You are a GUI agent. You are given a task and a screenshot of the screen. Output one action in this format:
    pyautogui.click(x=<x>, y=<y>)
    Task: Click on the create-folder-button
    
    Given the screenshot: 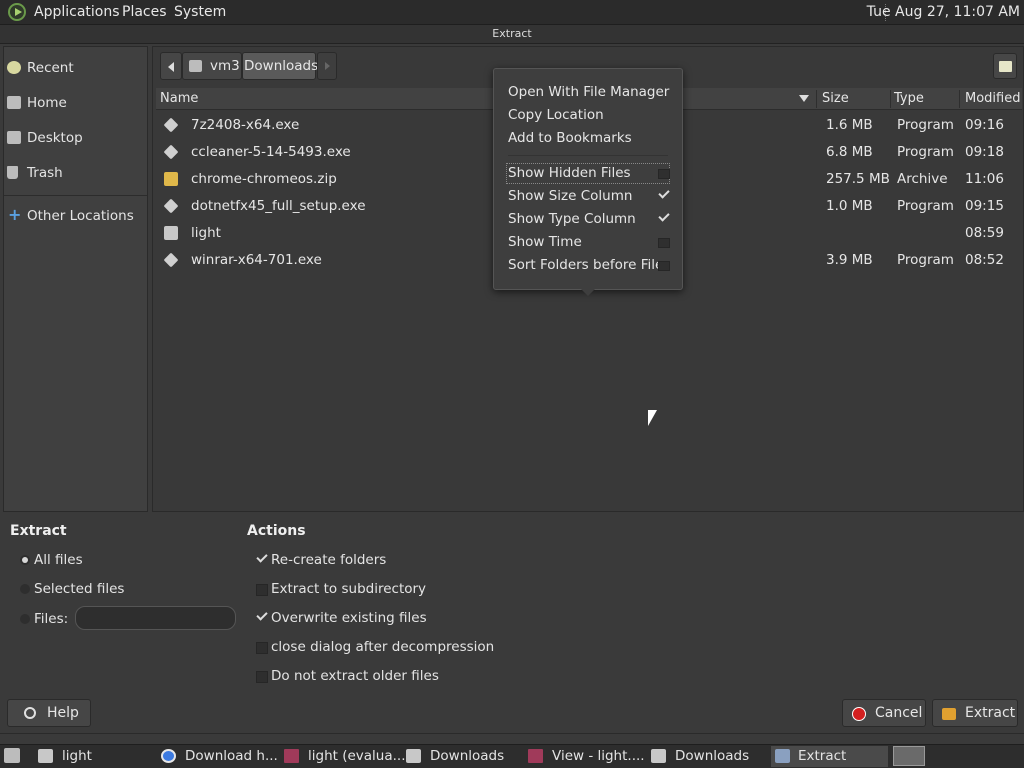 What is the action you would take?
    pyautogui.click(x=1005, y=66)
    